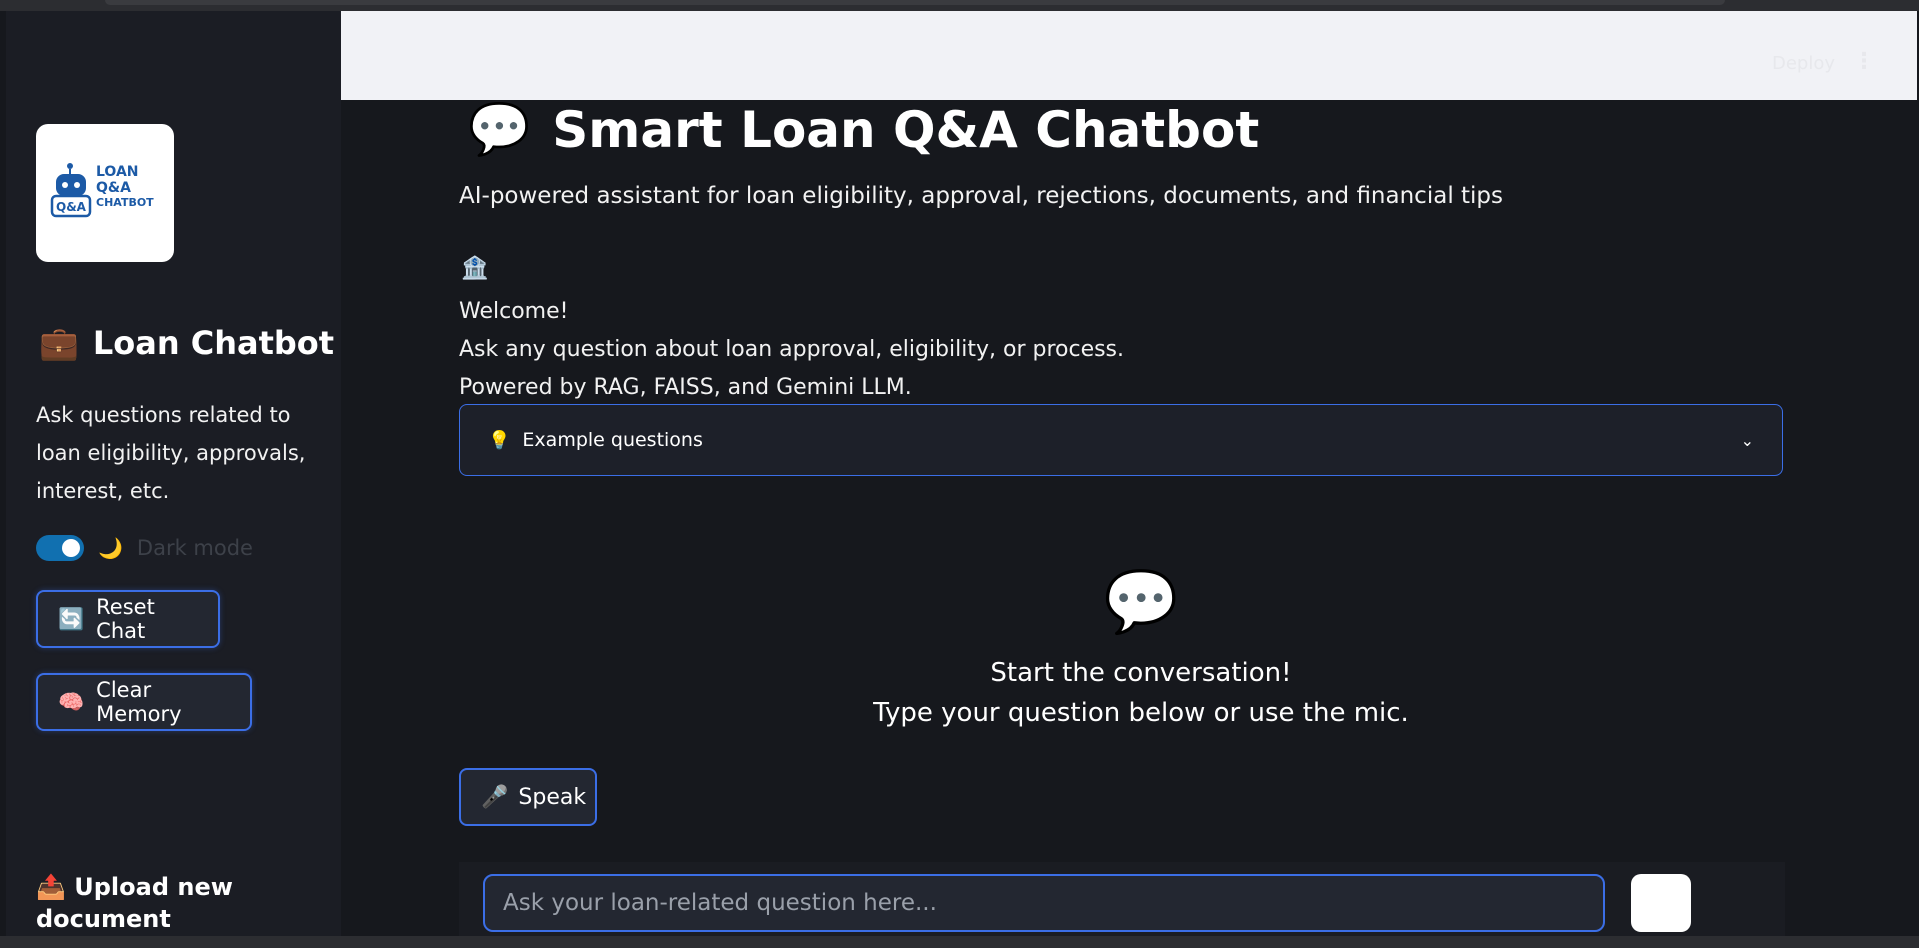 The height and width of the screenshot is (948, 1919). What do you see at coordinates (475, 268) in the screenshot?
I see `bank-icon: 🏦` at bounding box center [475, 268].